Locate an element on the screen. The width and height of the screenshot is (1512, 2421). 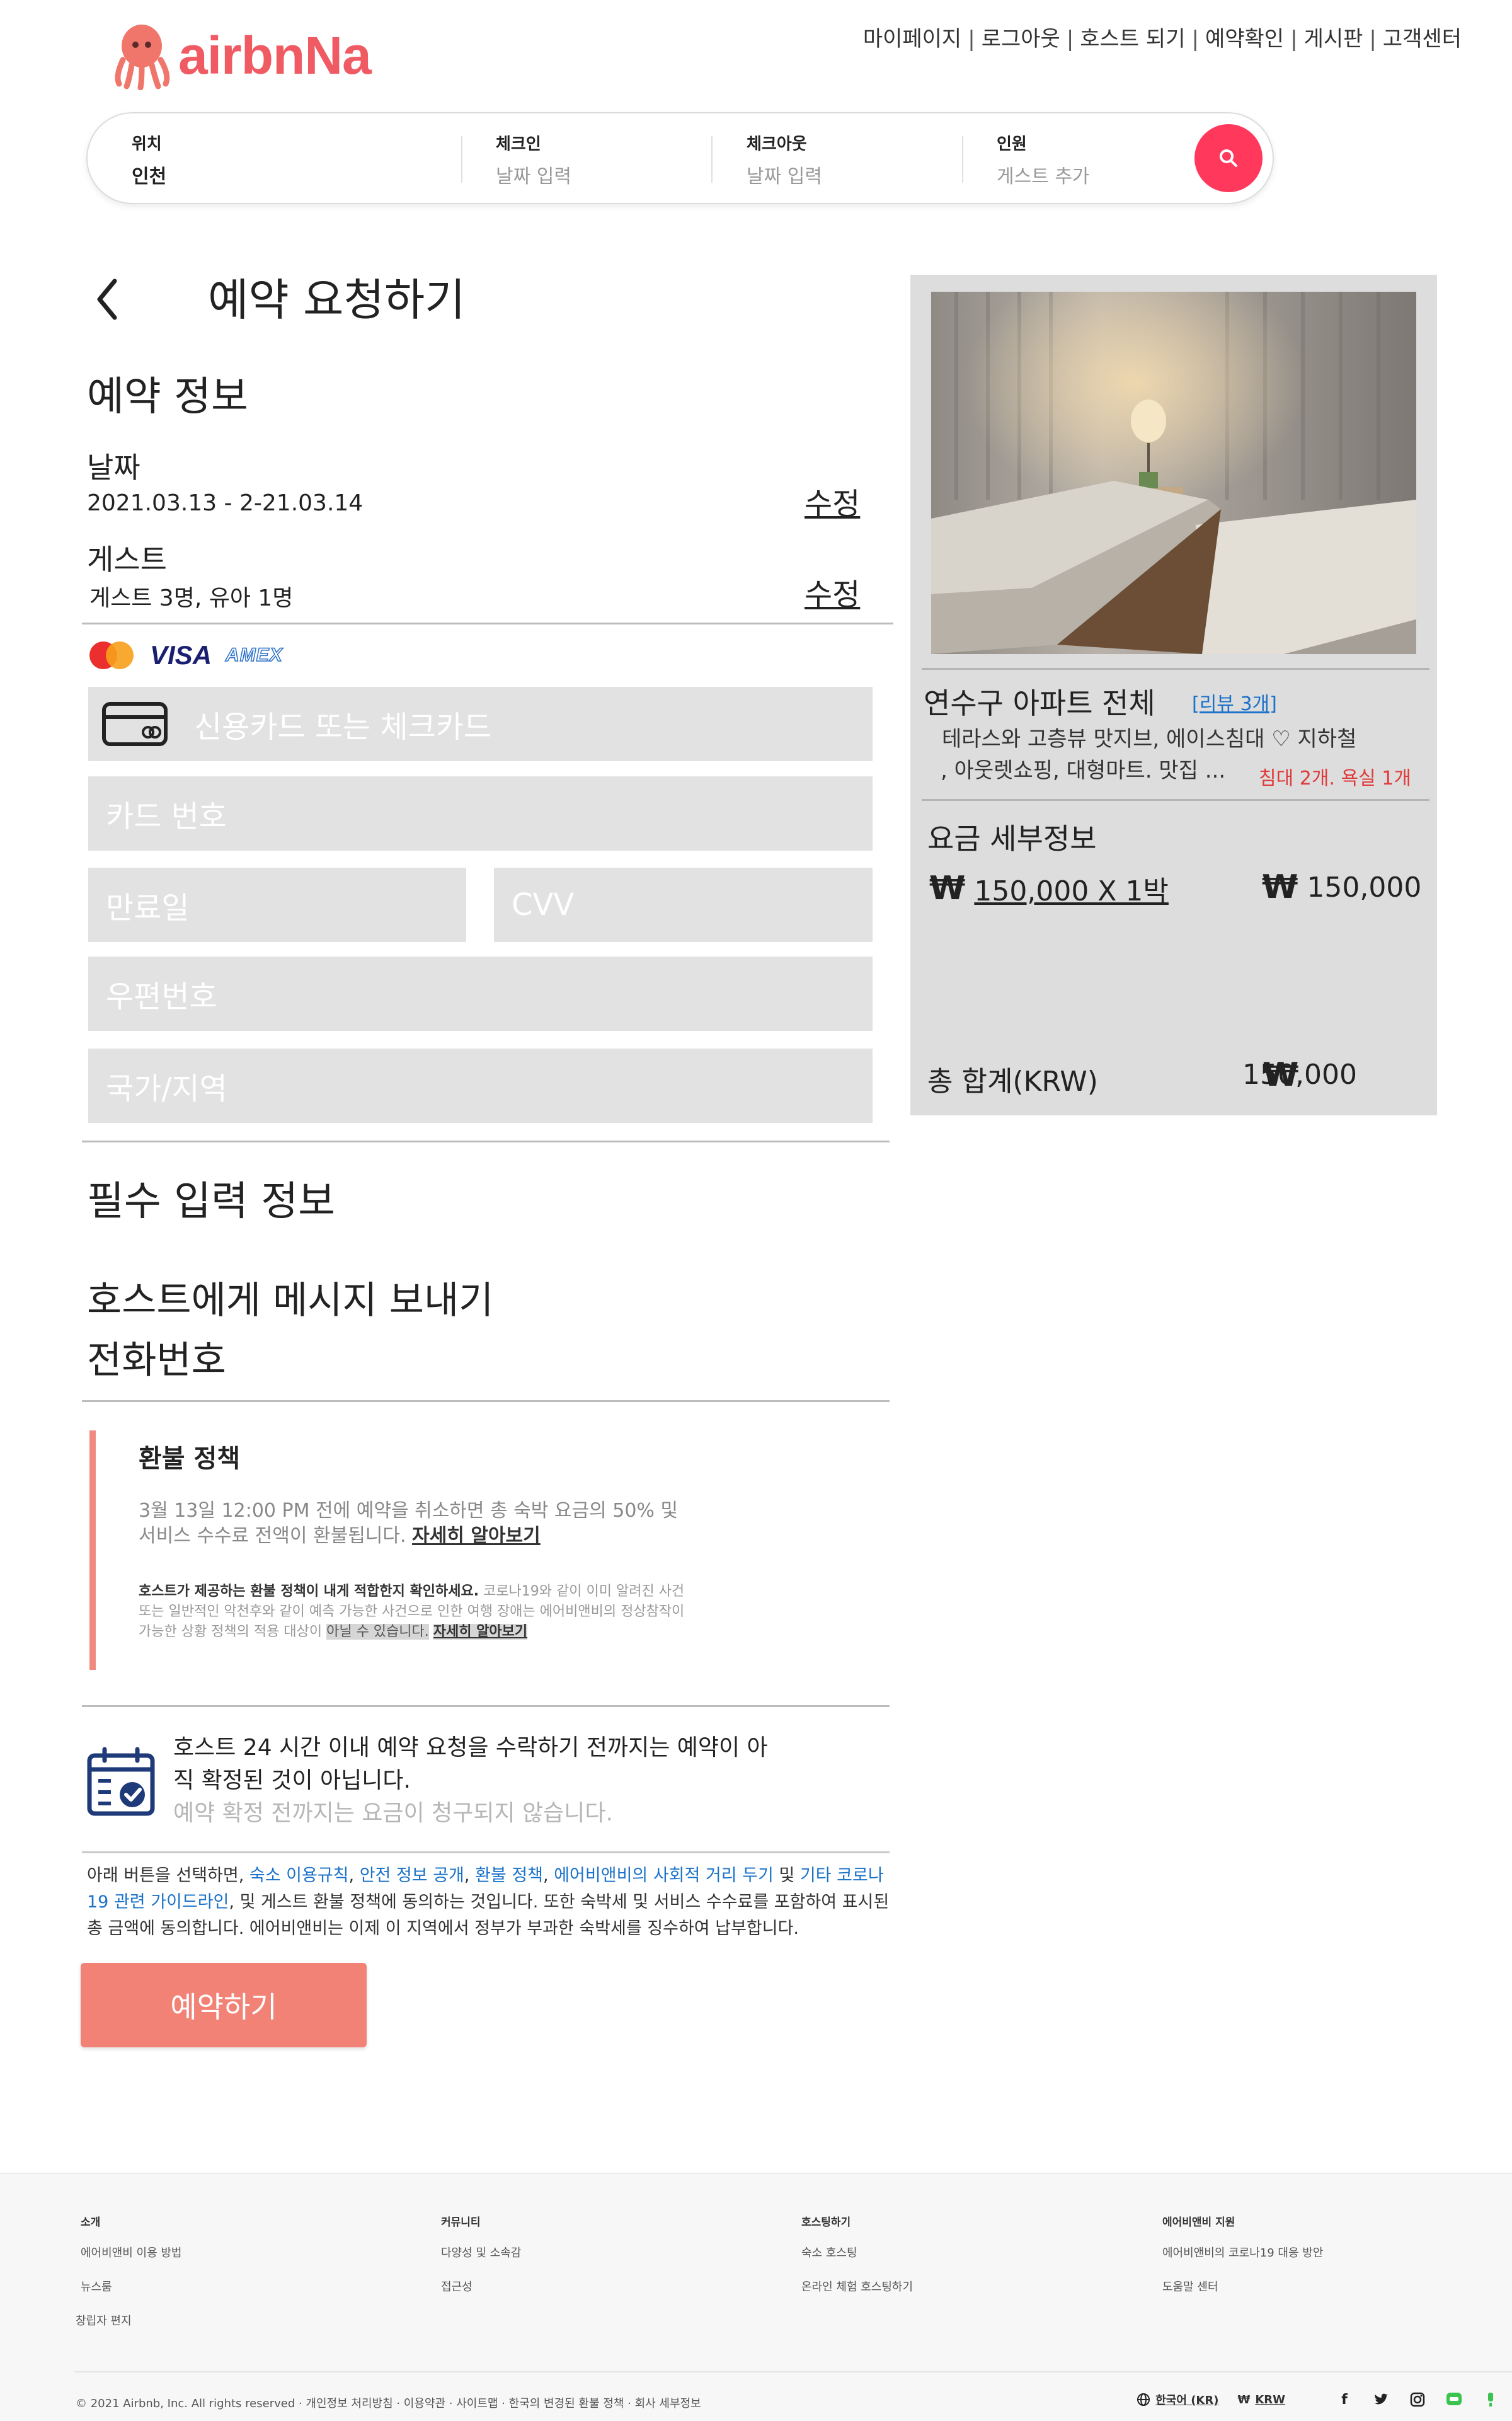
nav-become-host: 호스트 되기 is located at coordinates (1132, 39).